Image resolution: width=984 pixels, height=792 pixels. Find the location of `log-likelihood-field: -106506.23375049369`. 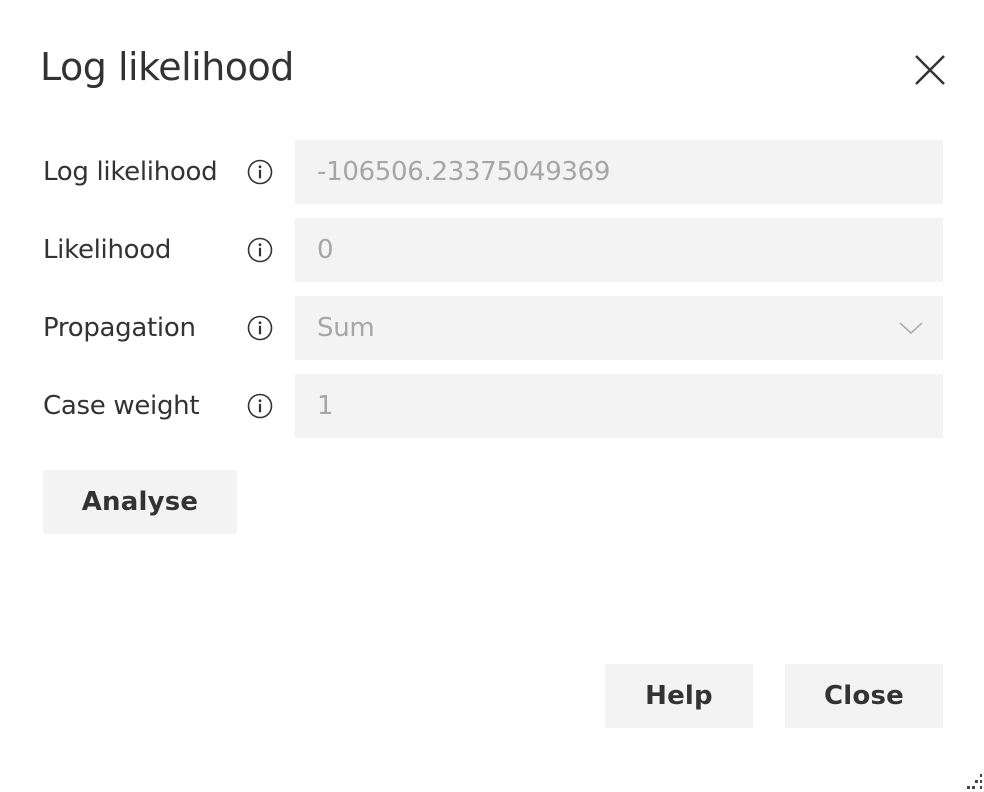

log-likelihood-field: -106506.23375049369 is located at coordinates (619, 172).